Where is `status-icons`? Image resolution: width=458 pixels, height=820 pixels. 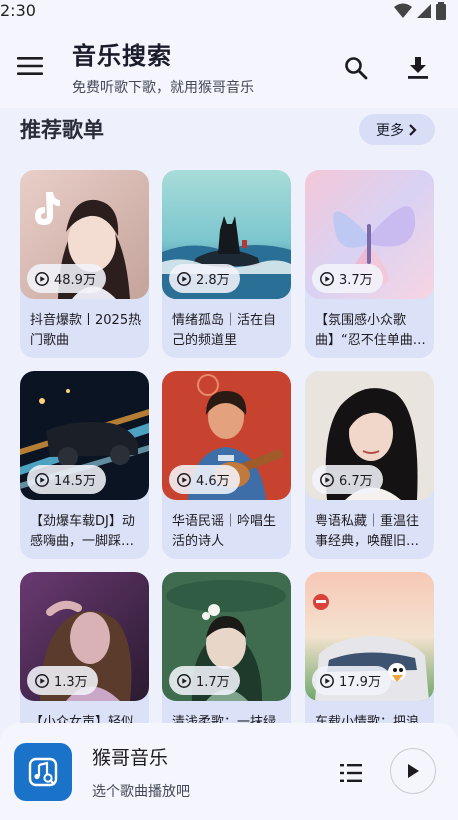
status-icons is located at coordinates (420, 11).